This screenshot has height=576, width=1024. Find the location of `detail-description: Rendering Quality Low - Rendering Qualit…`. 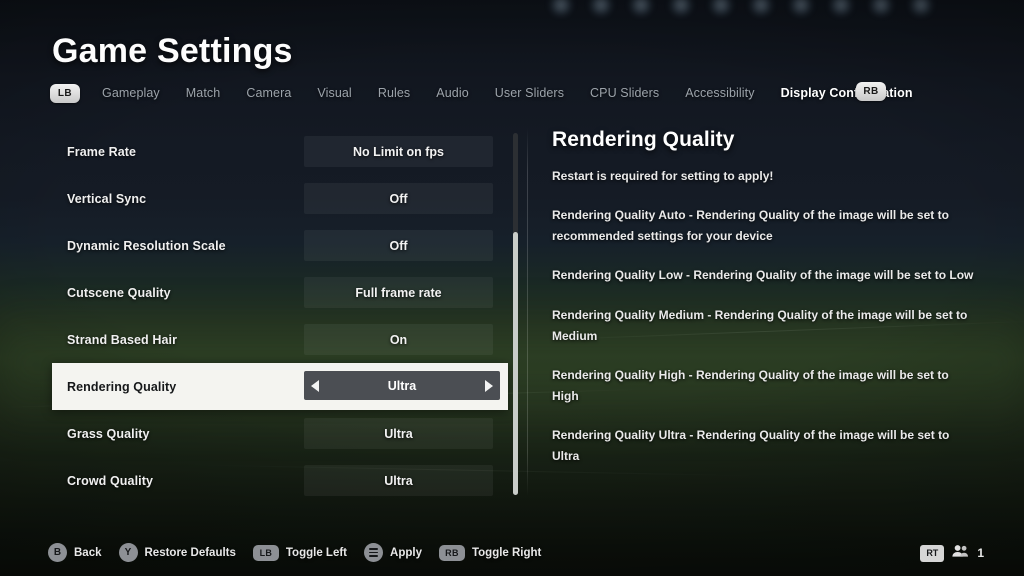

detail-description: Rendering Quality Low - Rendering Qualit… is located at coordinates (763, 275).